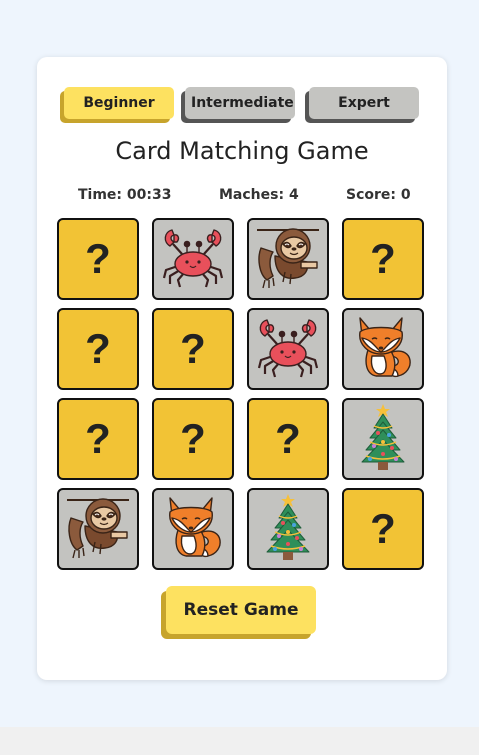 This screenshot has height=755, width=479. Describe the element at coordinates (239, 741) in the screenshot. I see `page-footer-strip` at that location.